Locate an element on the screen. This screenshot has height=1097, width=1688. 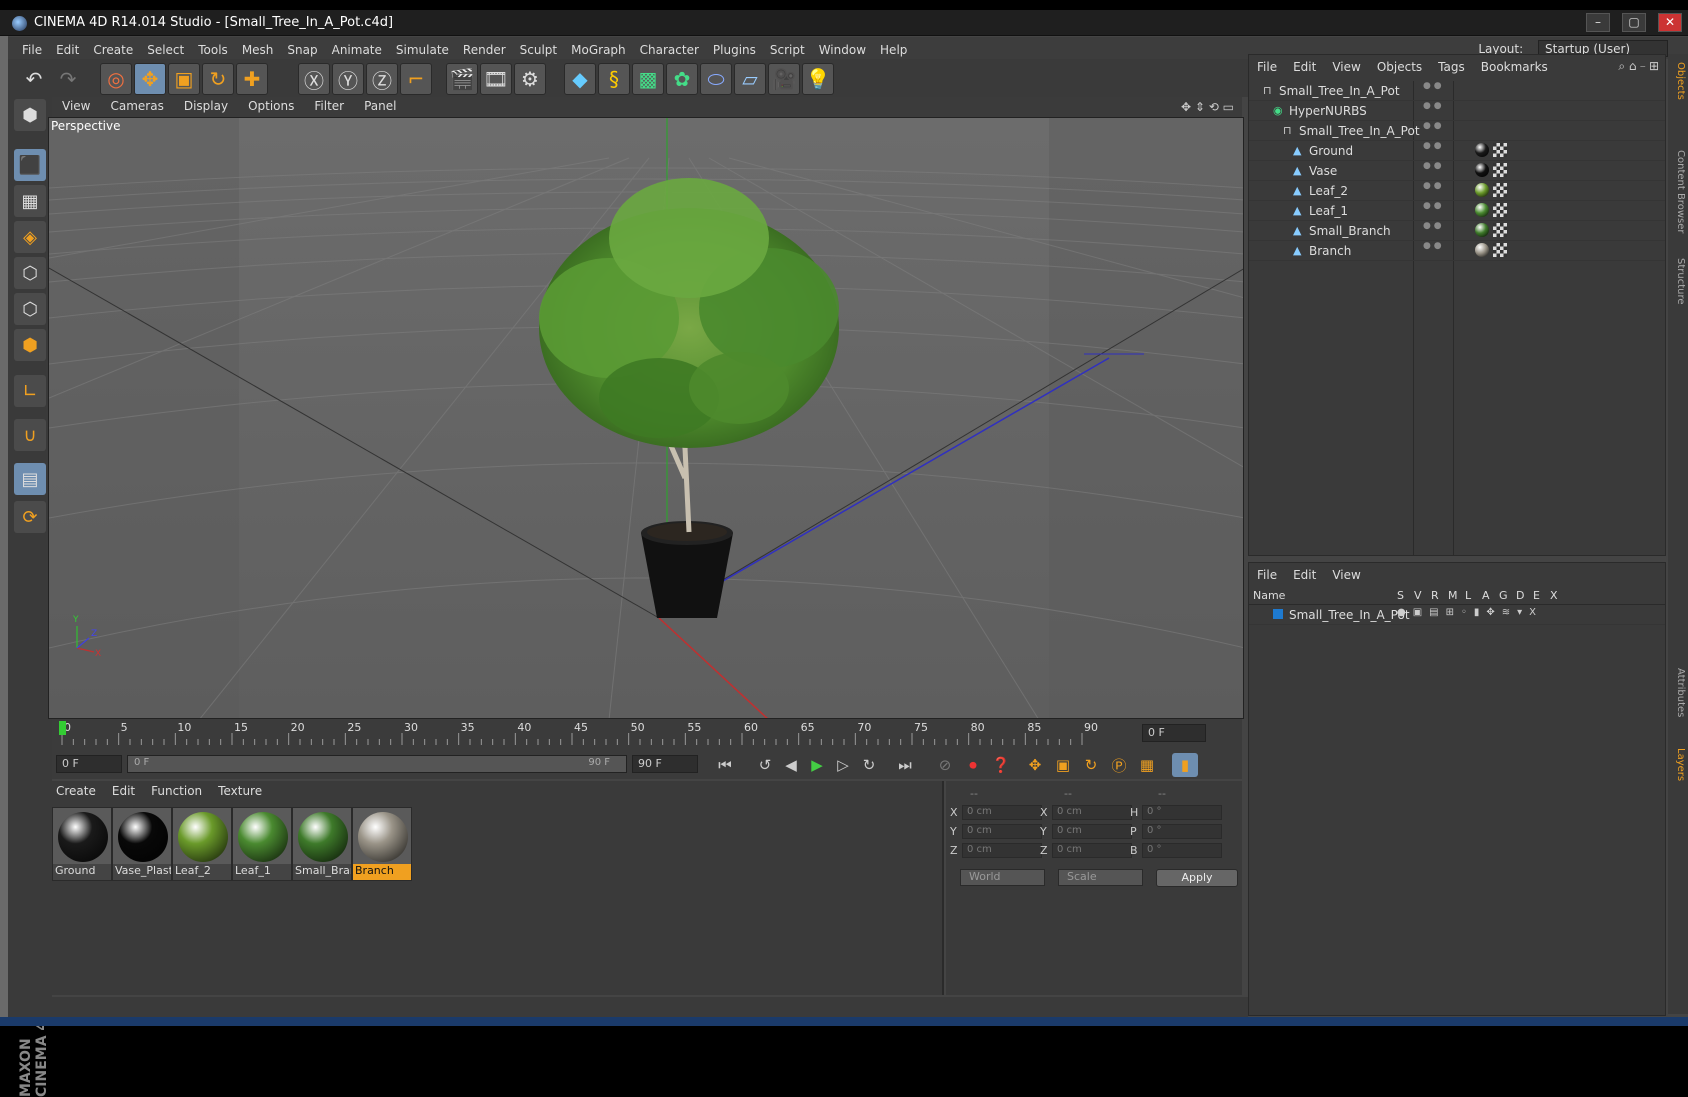
go-to-start-icon: ⏮ is located at coordinates (725, 765).